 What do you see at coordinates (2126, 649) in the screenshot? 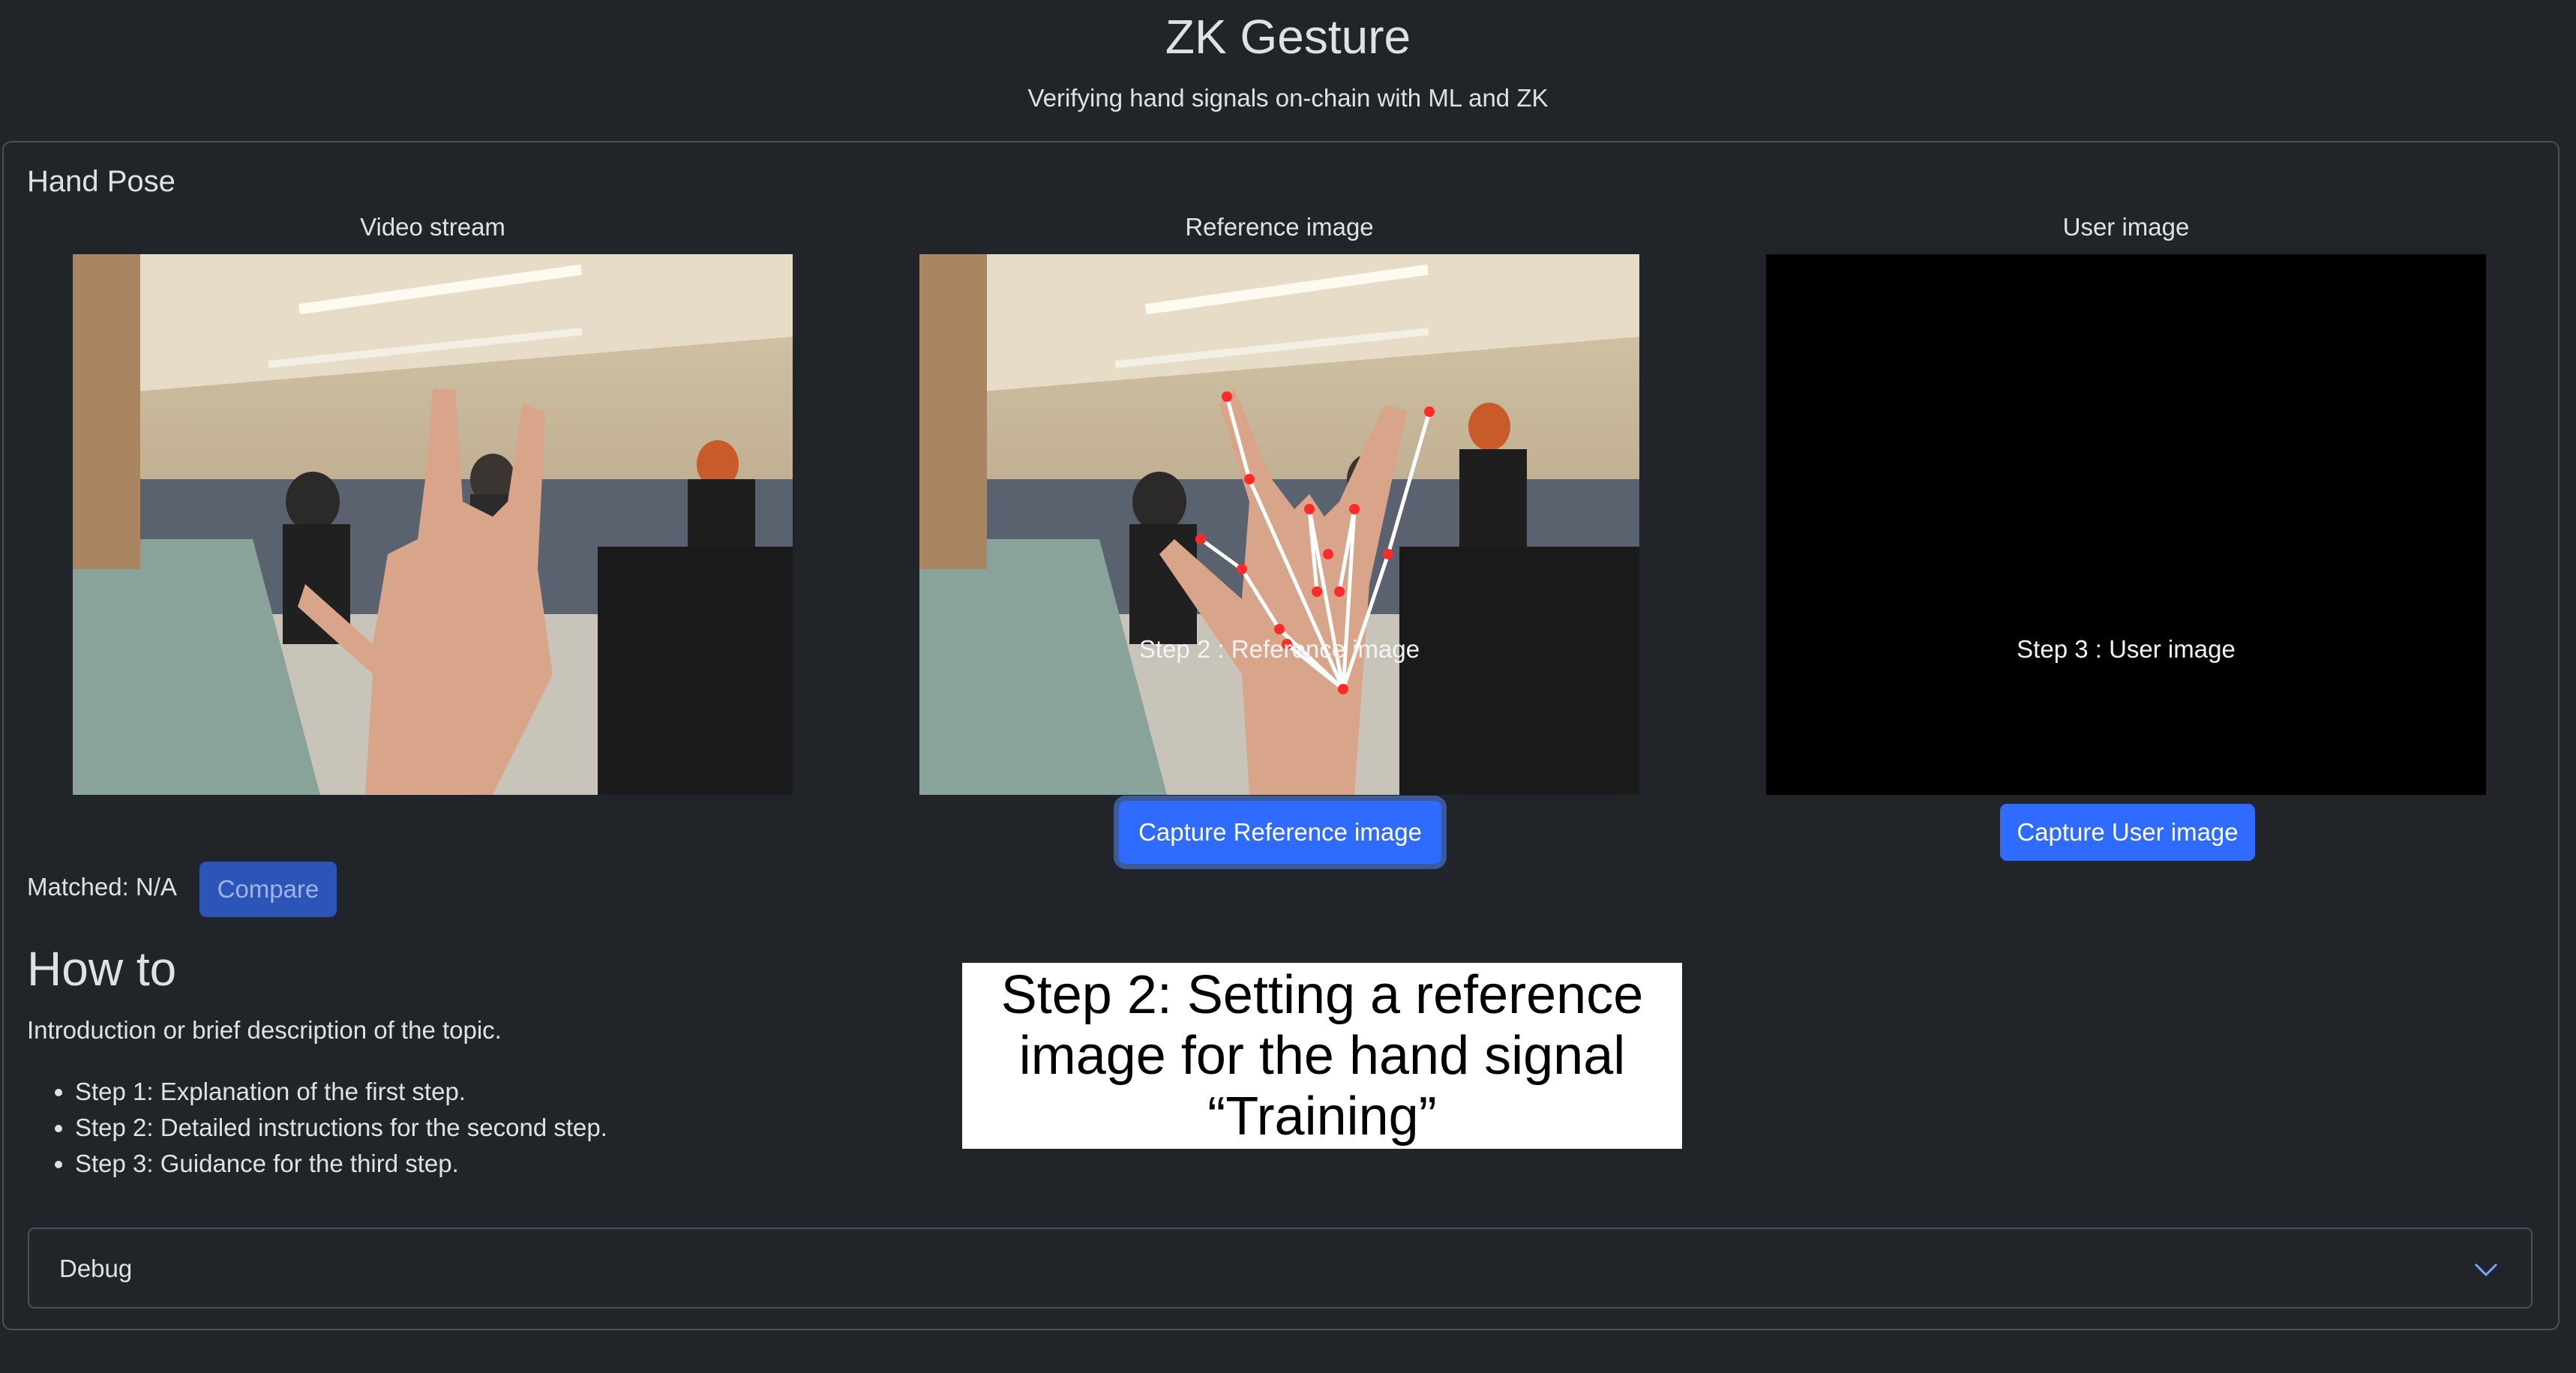
I see `user-image-caption: Step 3 : User image` at bounding box center [2126, 649].